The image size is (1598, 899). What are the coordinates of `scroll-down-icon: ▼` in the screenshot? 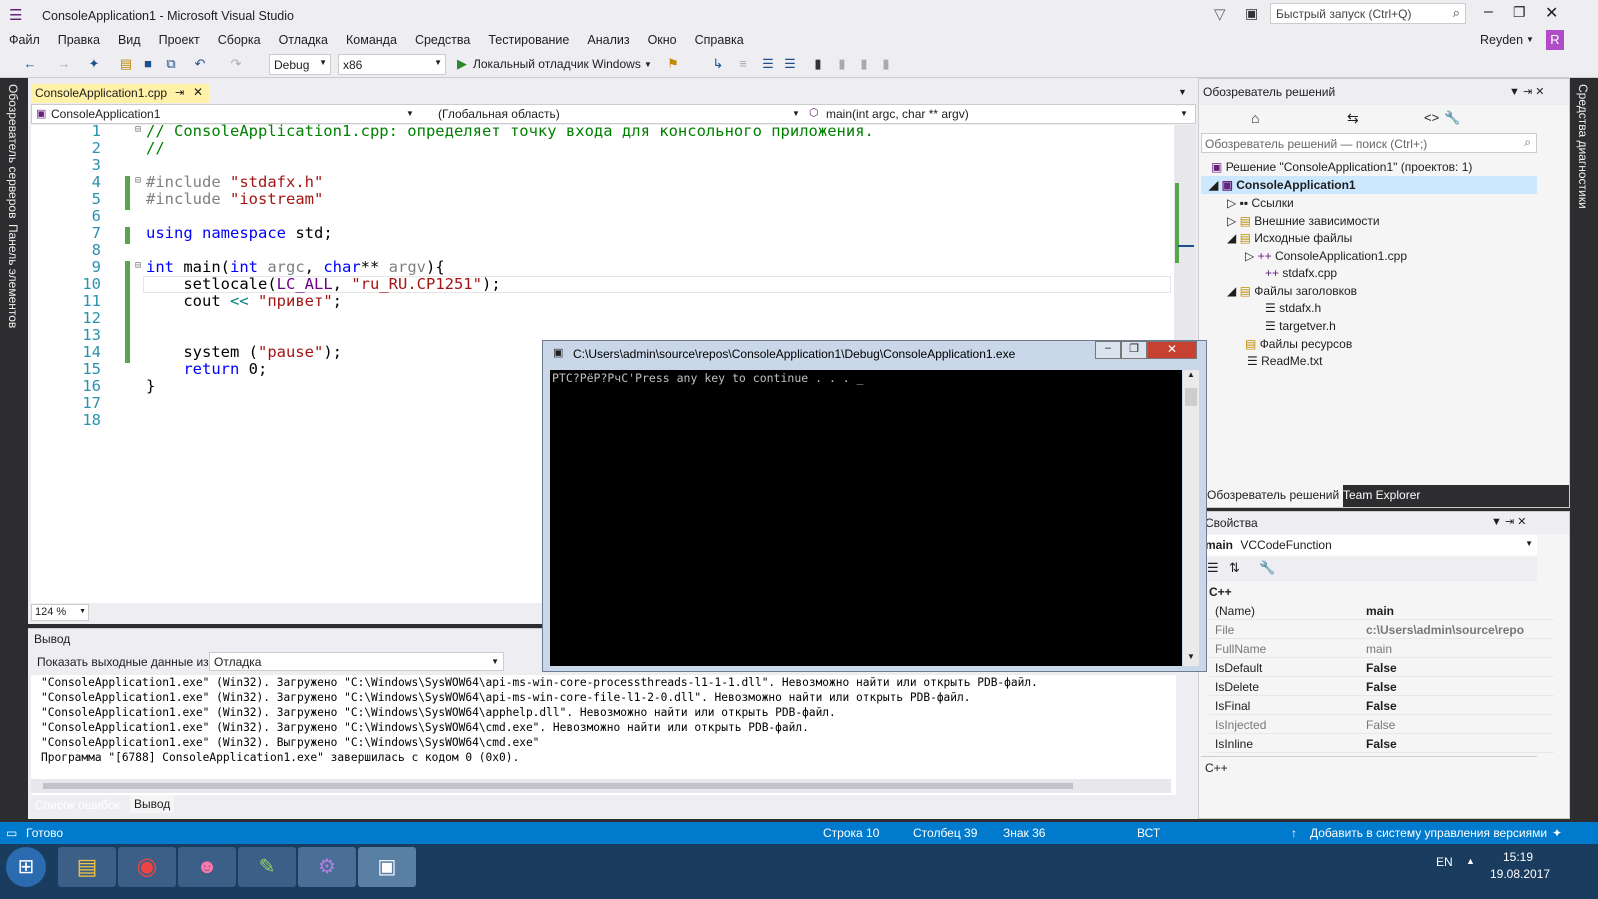 It's located at (1191, 656).